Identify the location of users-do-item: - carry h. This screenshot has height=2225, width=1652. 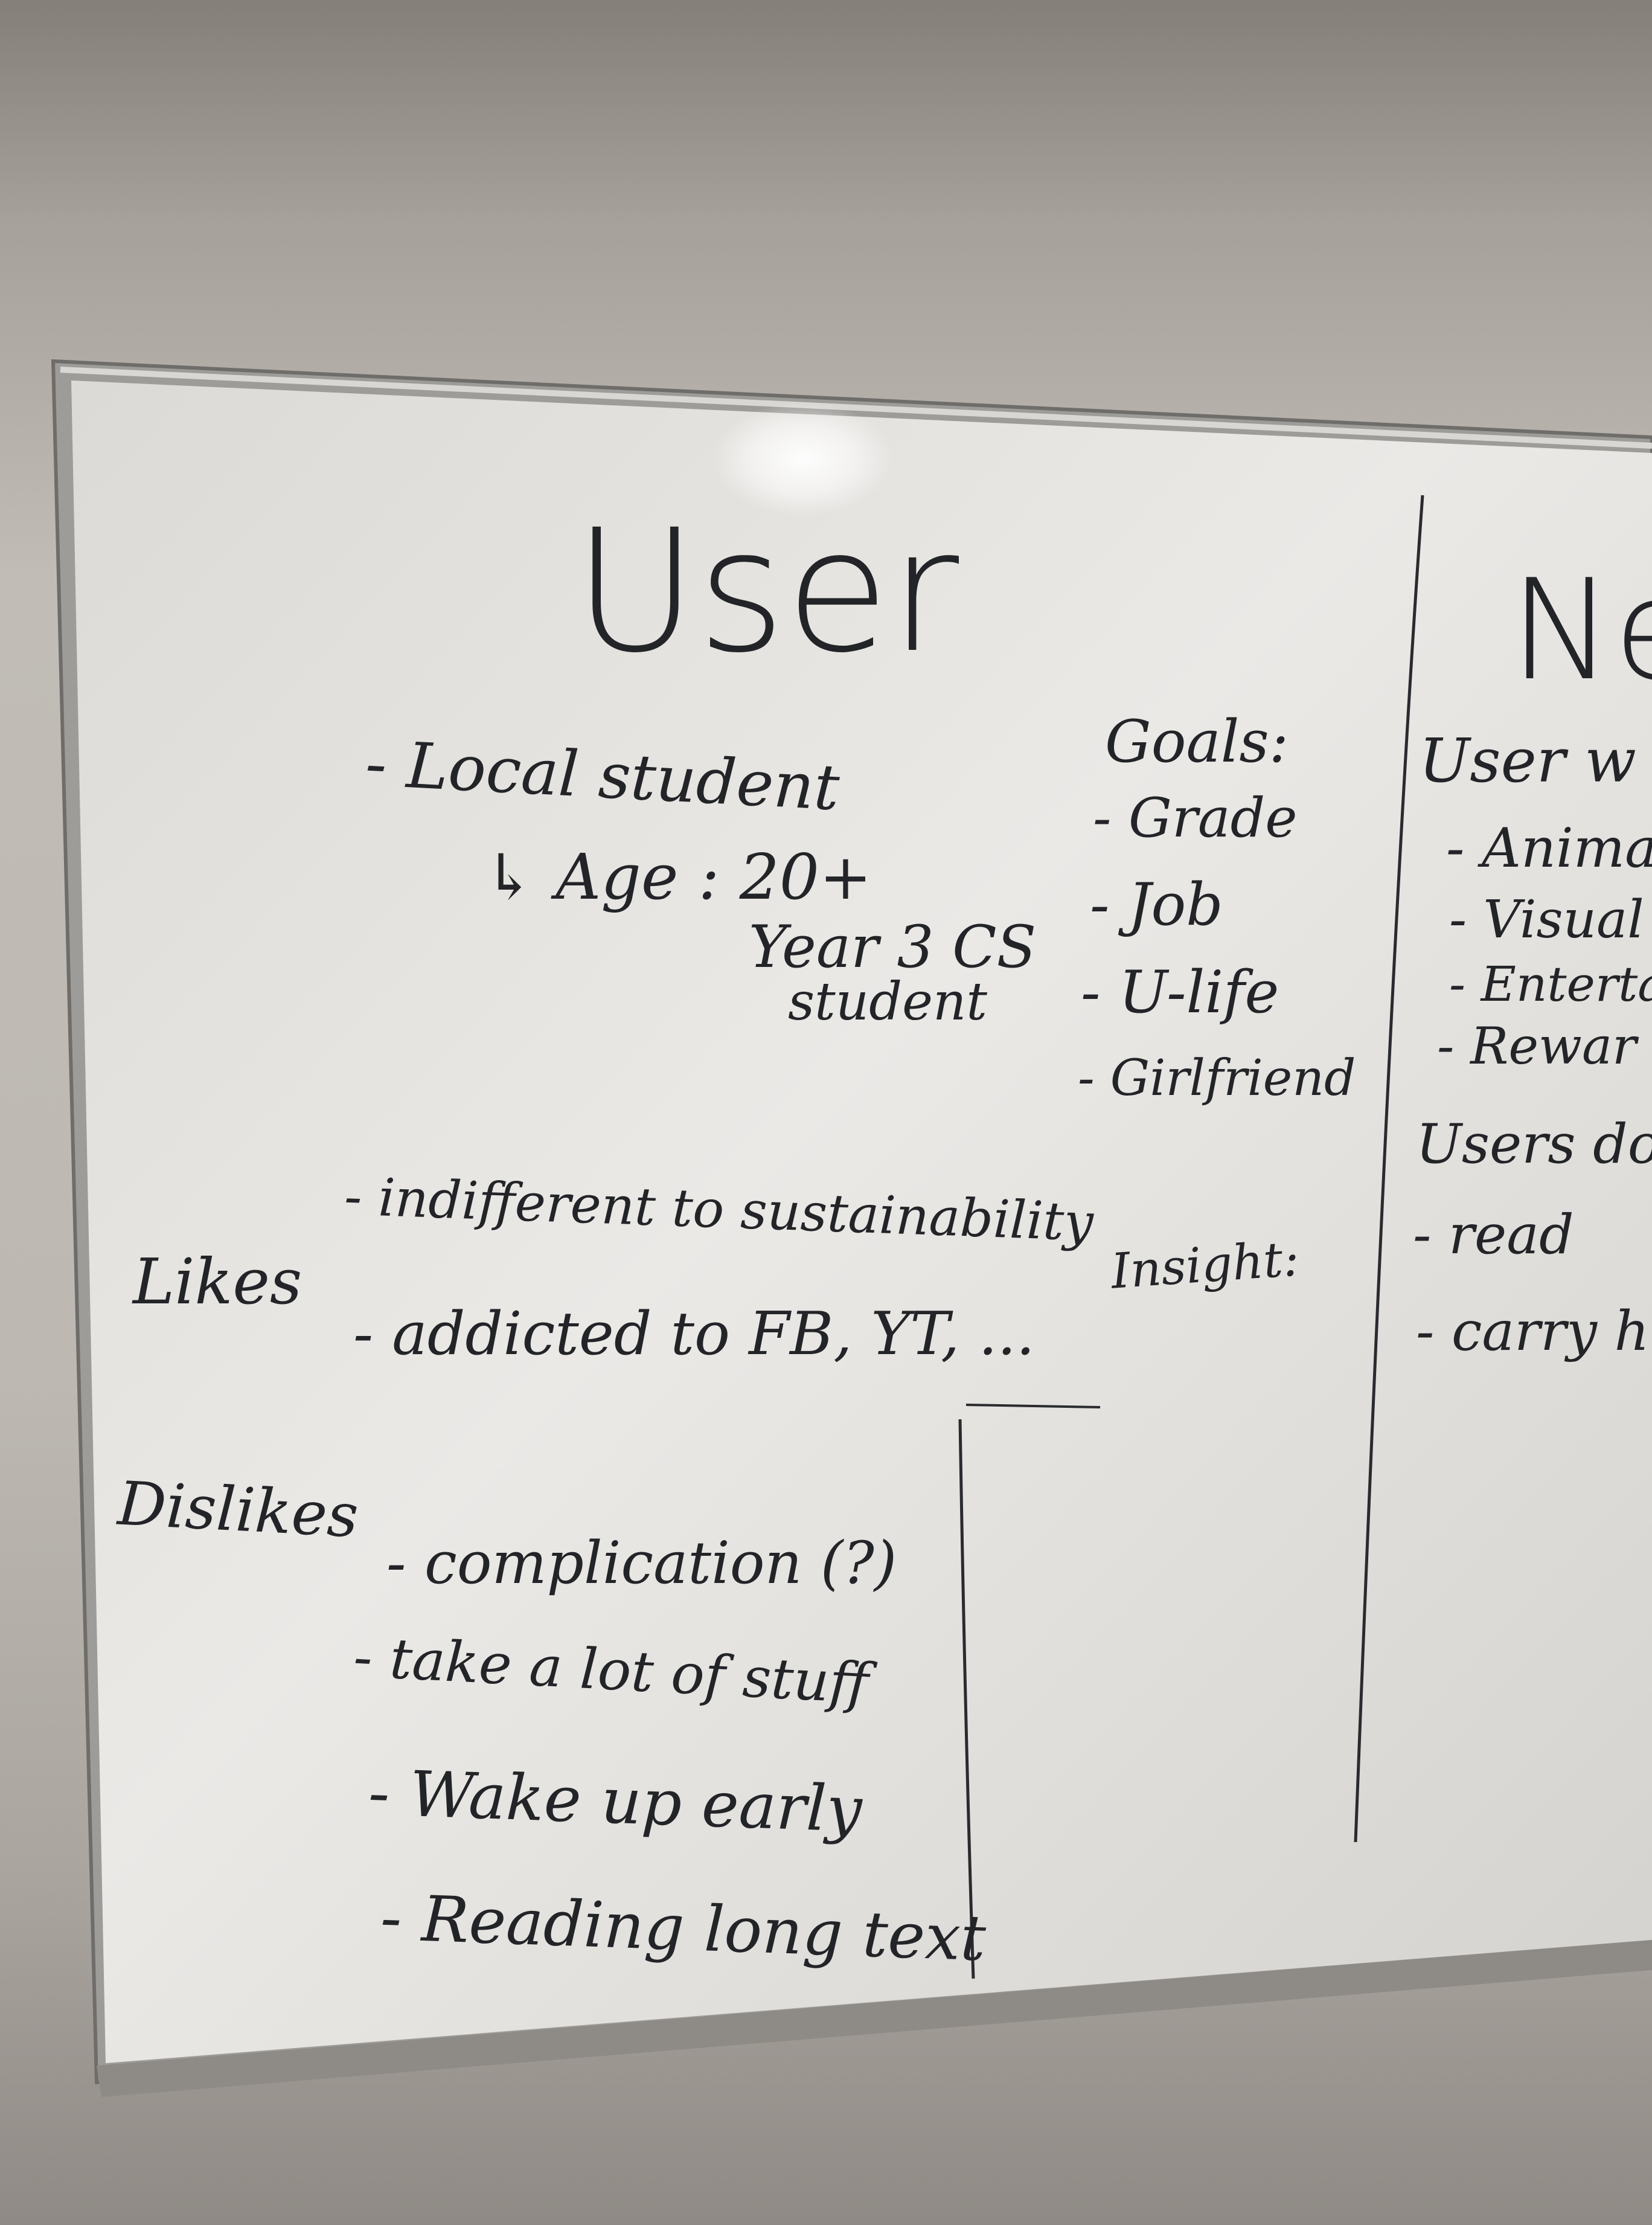
(1533, 1331).